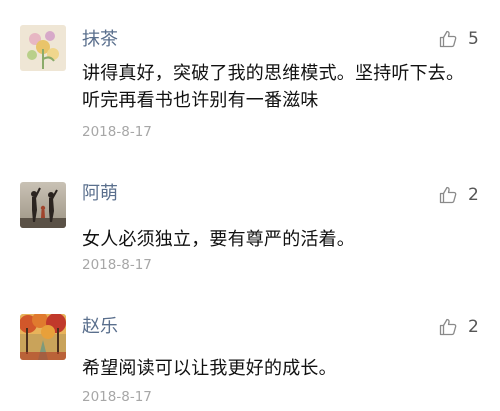  I want to click on flower-avatar-icon, so click(43, 48).